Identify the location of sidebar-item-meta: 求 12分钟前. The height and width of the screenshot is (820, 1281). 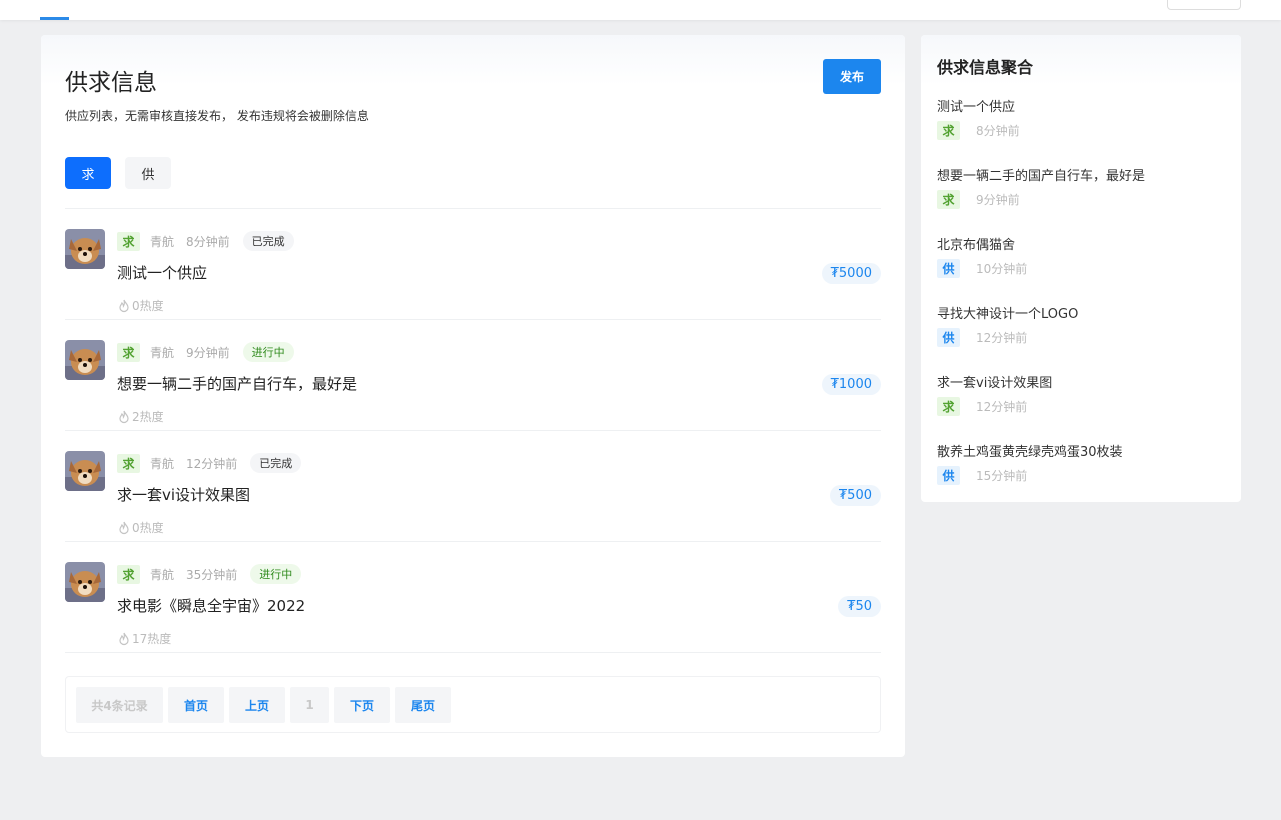
(982, 406).